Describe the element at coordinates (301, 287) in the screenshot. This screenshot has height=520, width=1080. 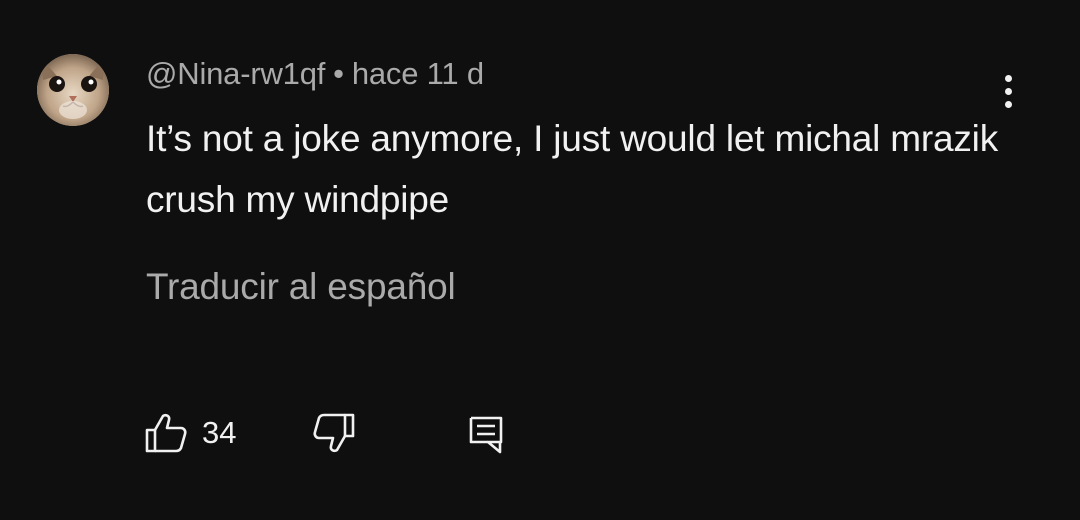
I see `translate-link: Traducir al español` at that location.